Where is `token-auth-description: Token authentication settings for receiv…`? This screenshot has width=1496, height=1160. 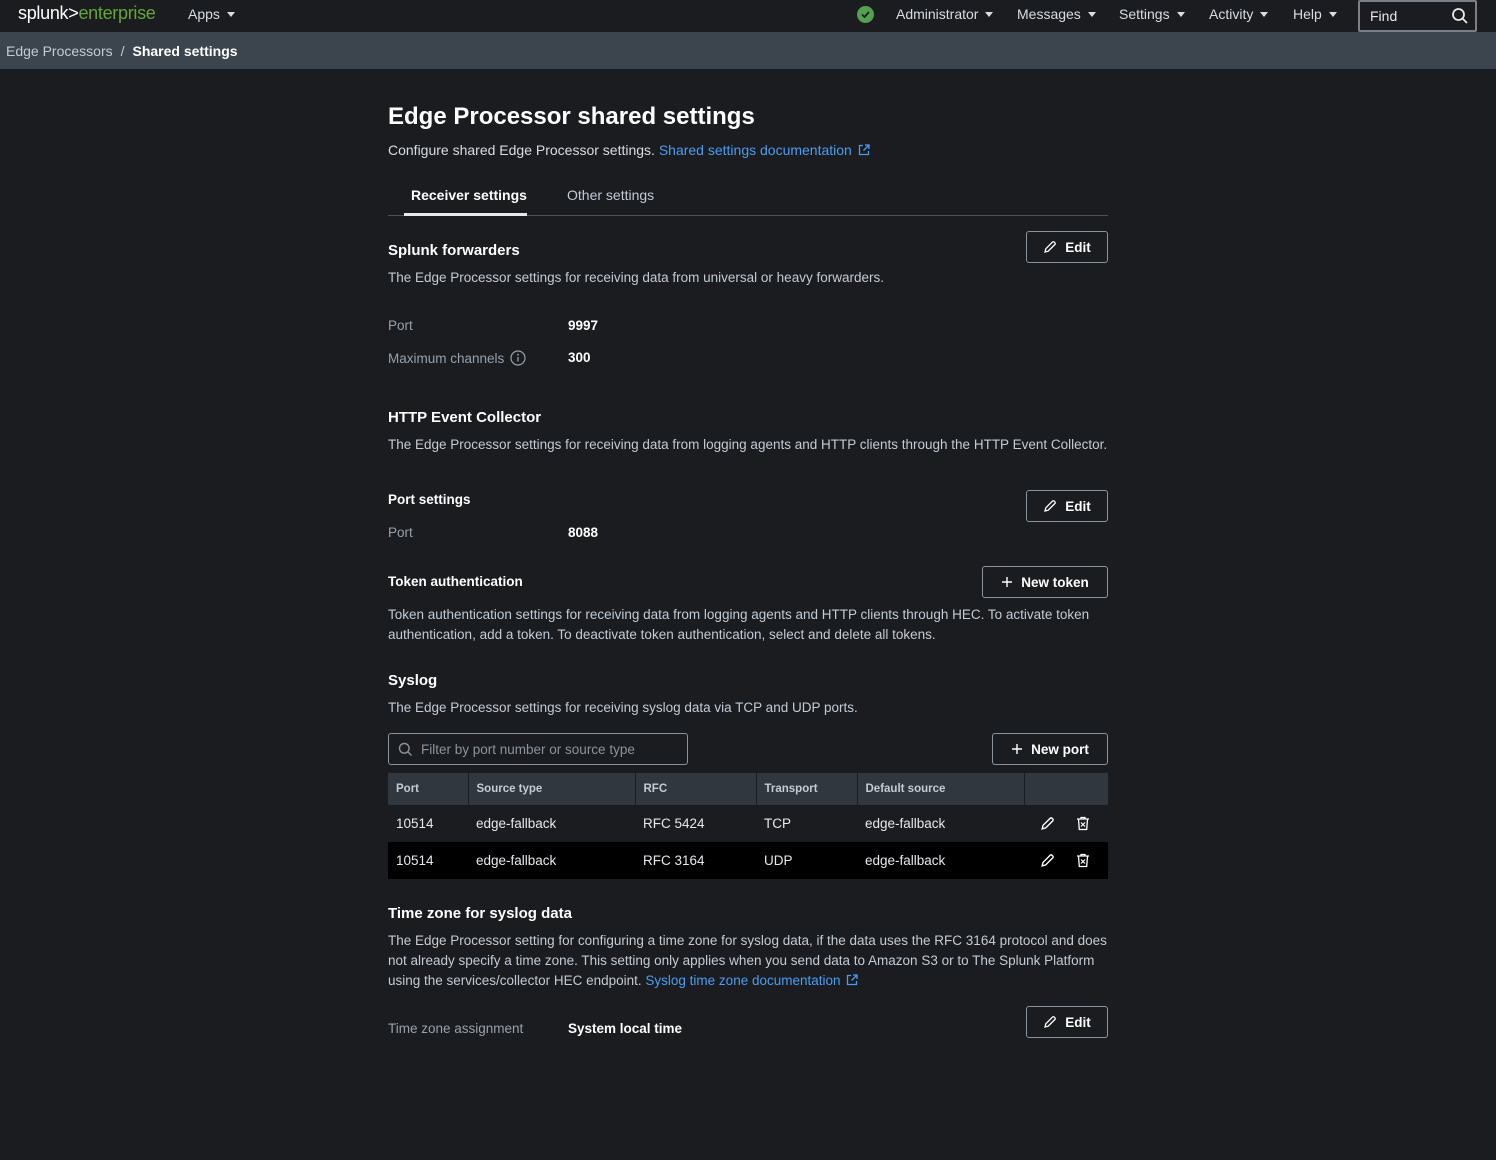 token-auth-description: Token authentication settings for receiv… is located at coordinates (739, 624).